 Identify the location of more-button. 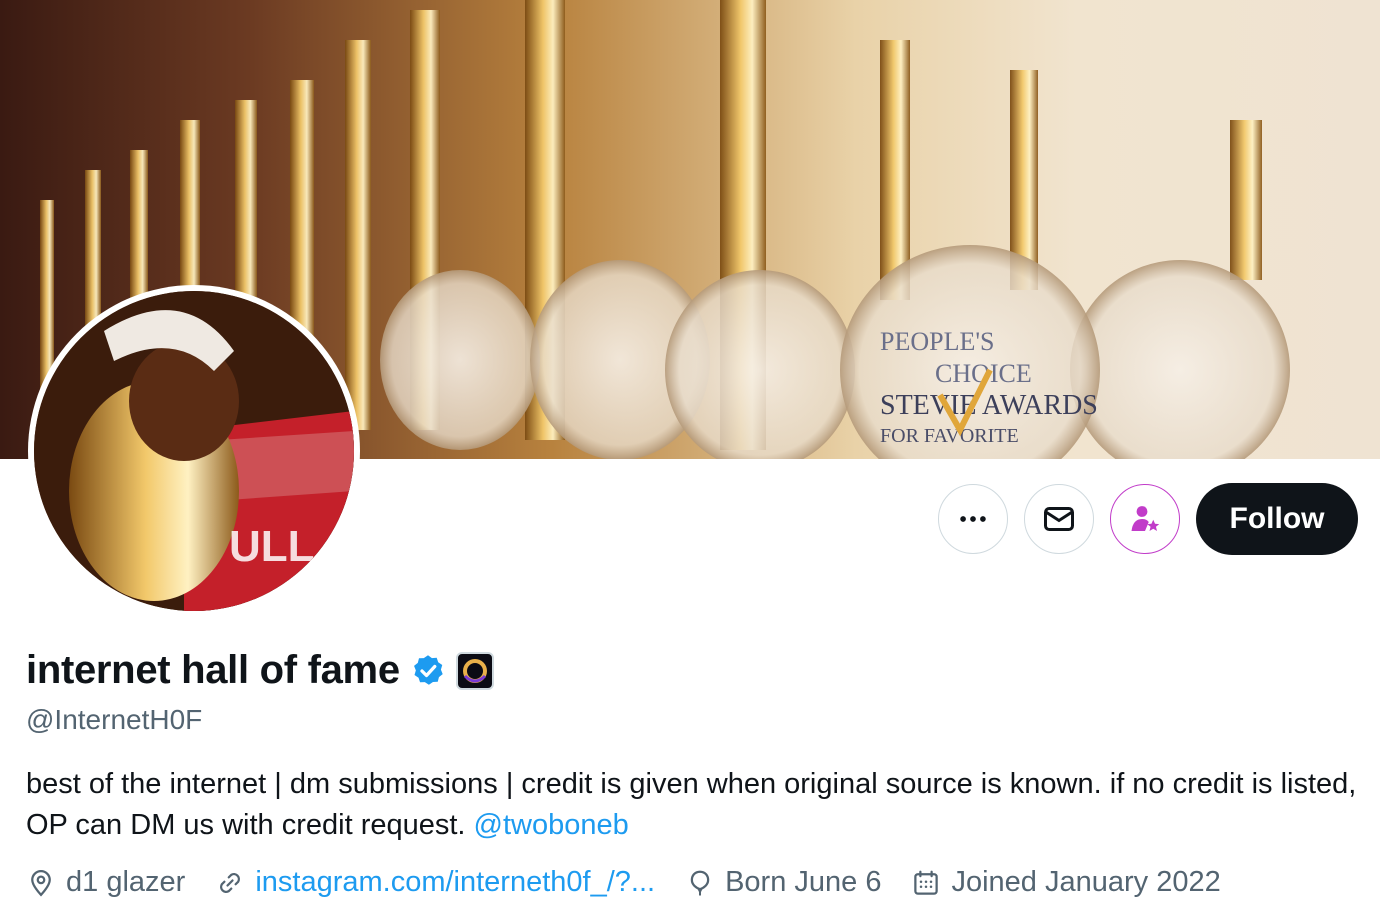
(973, 519).